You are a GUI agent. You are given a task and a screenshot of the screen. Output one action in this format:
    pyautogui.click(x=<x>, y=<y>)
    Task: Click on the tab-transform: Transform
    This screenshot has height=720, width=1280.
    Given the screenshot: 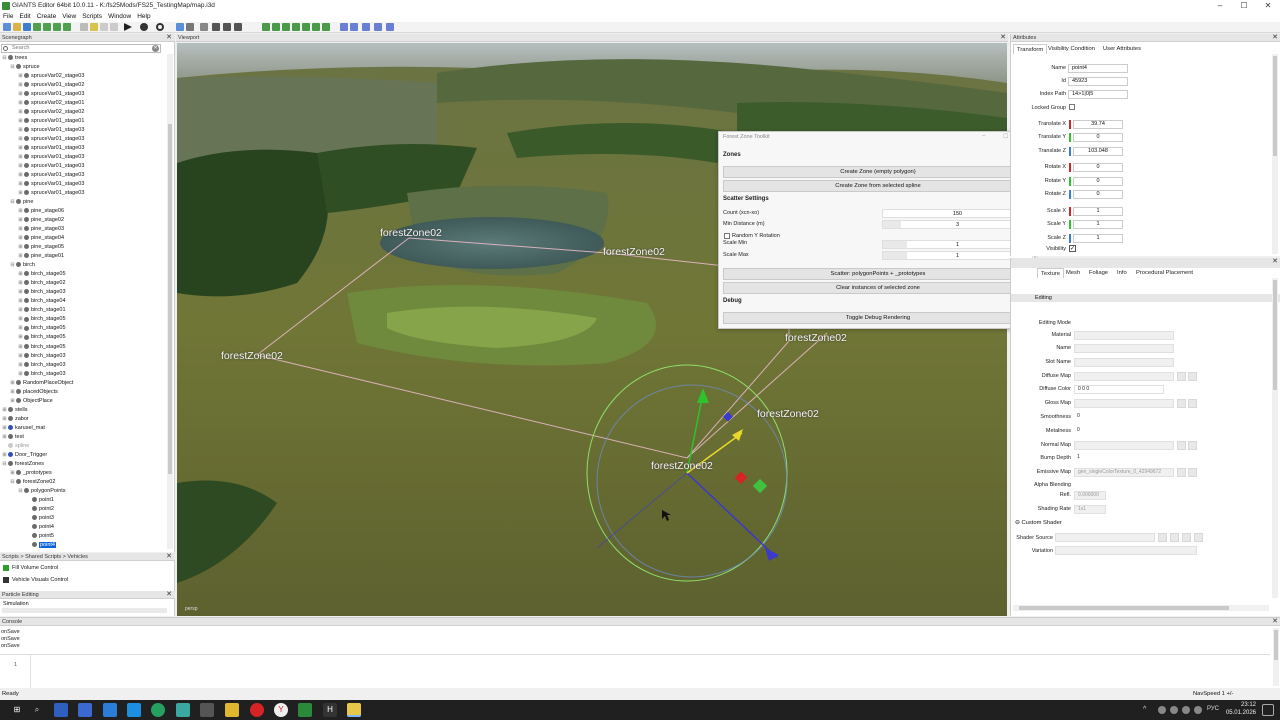 What is the action you would take?
    pyautogui.click(x=1030, y=49)
    